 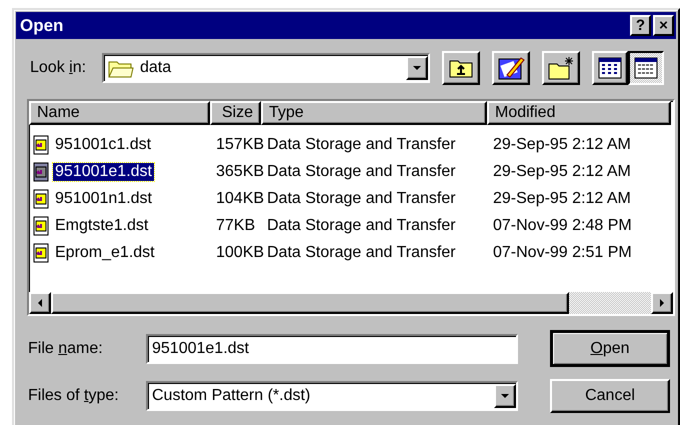 I want to click on left-arrow-icon, so click(x=40, y=303).